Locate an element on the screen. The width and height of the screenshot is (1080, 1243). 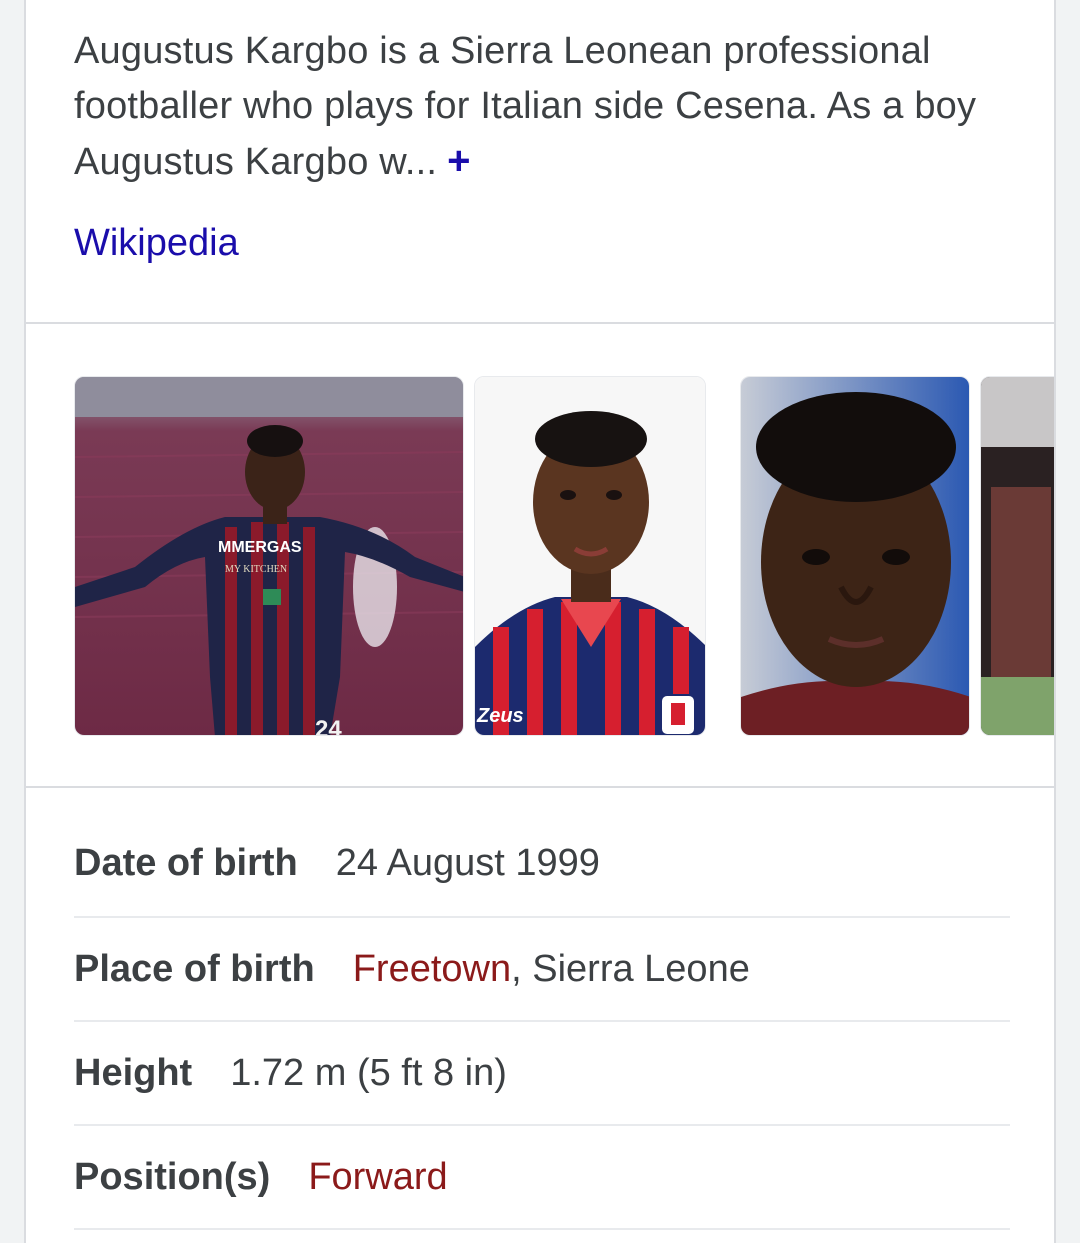
fact-row-position: Position(s) Forward is located at coordinates (542, 1178).